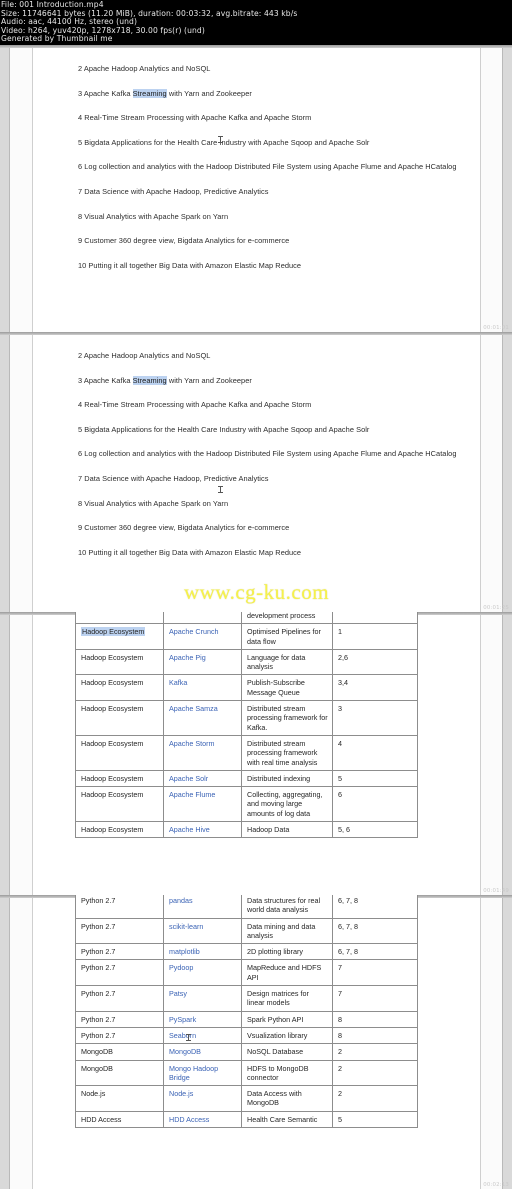  Describe the element at coordinates (287, 778) in the screenshot. I see `table-cell-c2: Distributed indexing` at that location.